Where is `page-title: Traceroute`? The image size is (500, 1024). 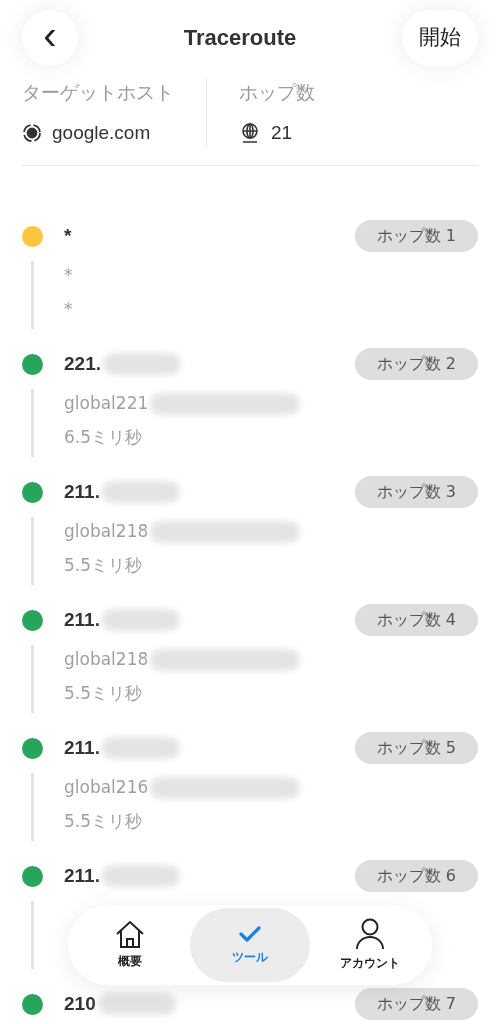
page-title: Traceroute is located at coordinates (240, 38).